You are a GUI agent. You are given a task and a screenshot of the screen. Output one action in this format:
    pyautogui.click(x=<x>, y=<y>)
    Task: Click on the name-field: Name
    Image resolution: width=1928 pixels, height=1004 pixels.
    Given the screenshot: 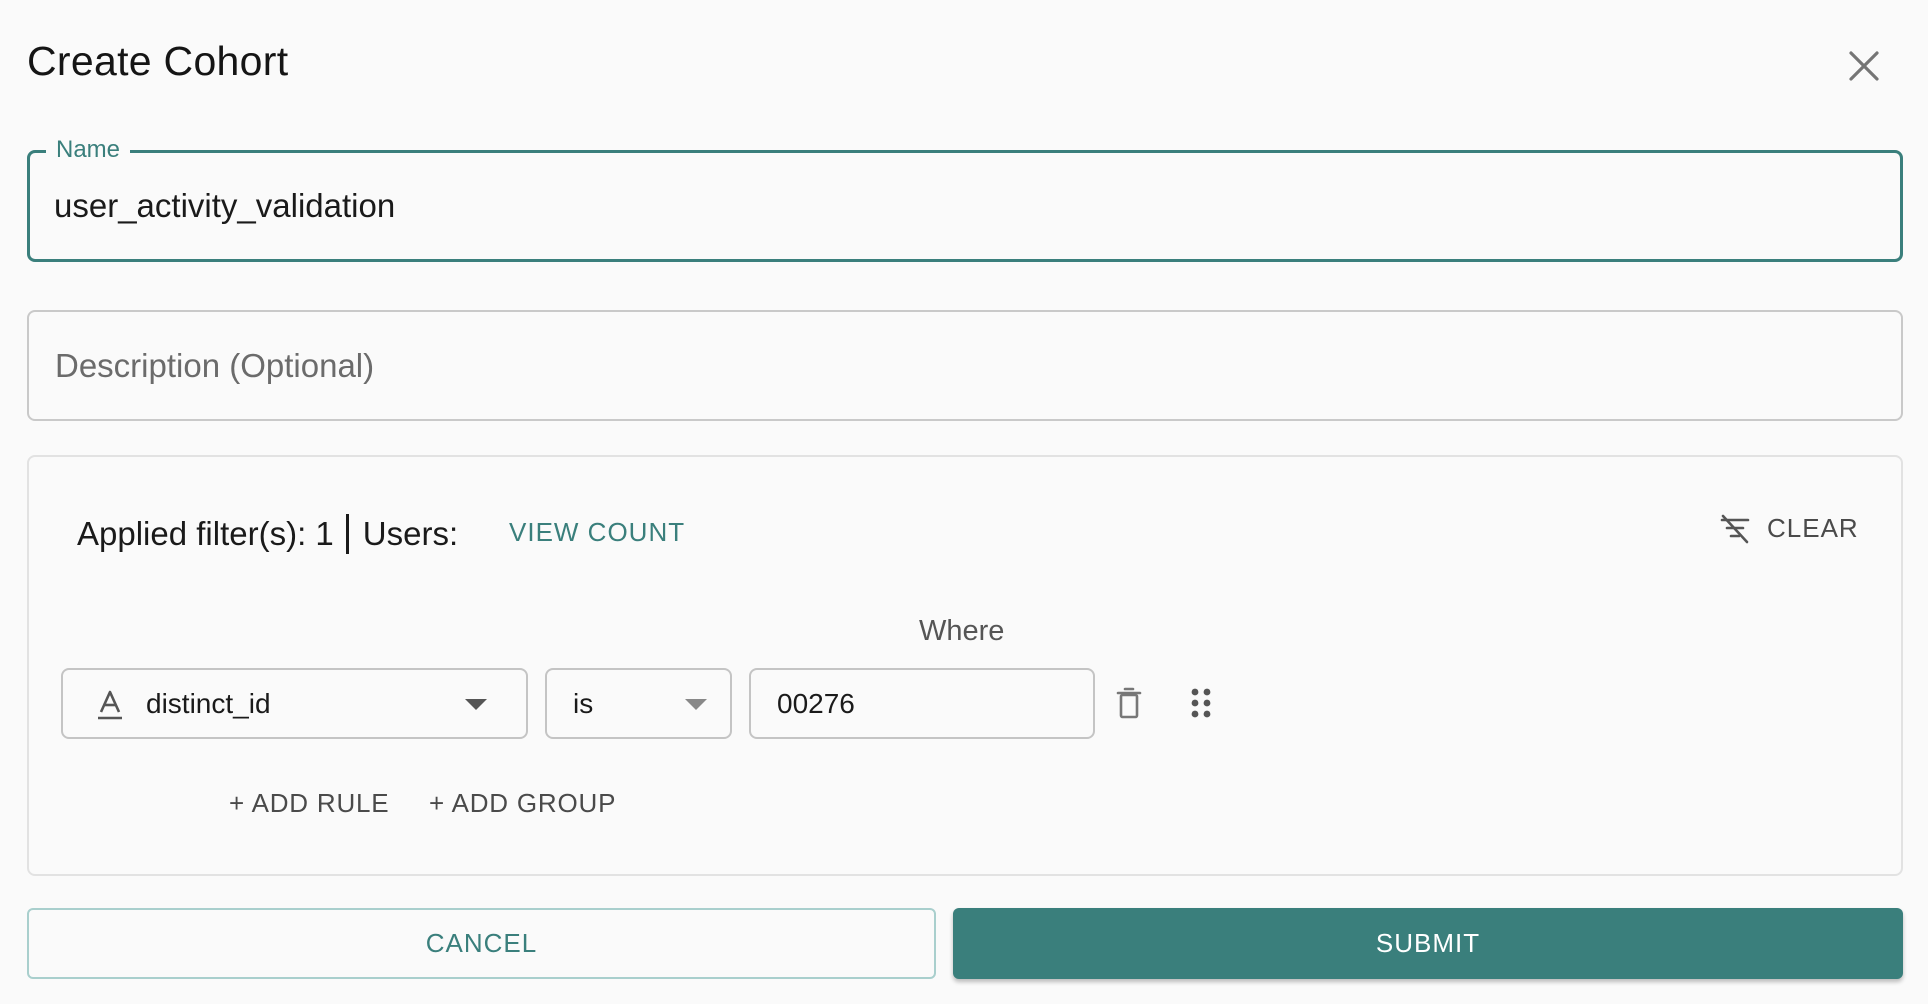 What is the action you would take?
    pyautogui.click(x=965, y=198)
    